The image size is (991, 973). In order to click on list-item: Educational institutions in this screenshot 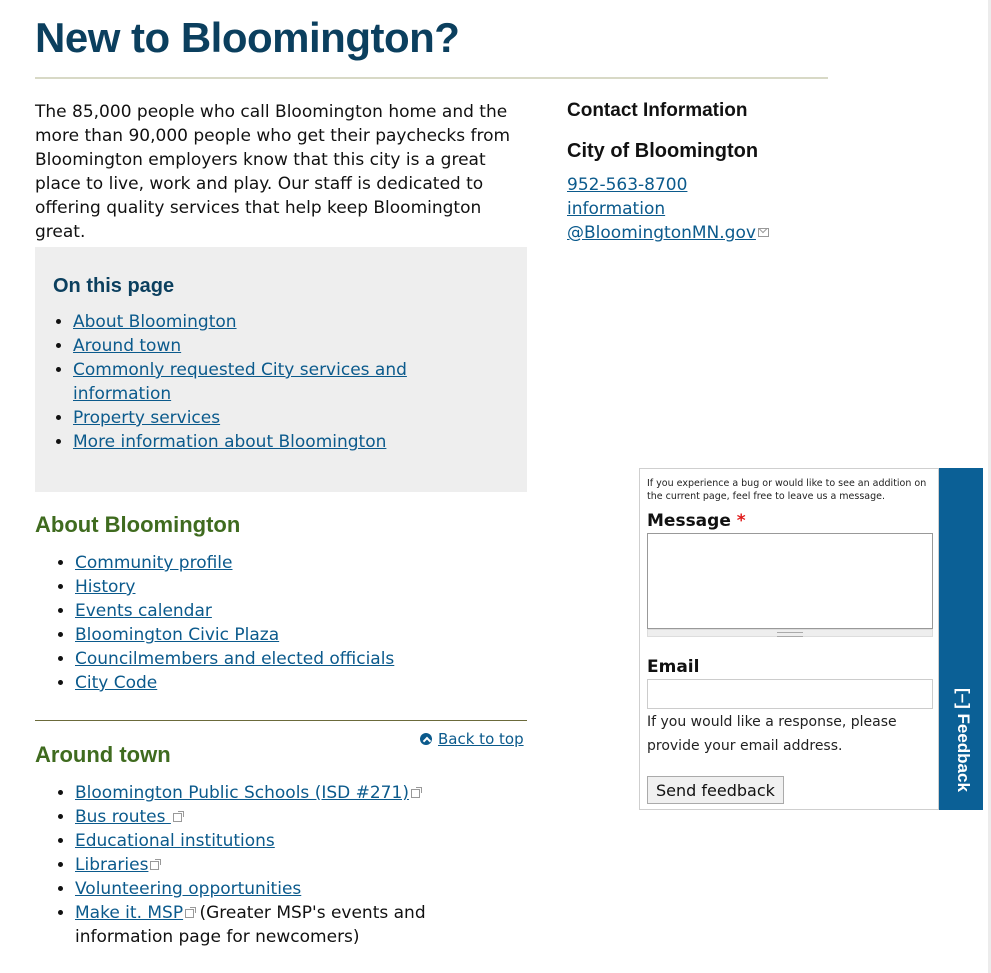, I will do `click(295, 841)`.